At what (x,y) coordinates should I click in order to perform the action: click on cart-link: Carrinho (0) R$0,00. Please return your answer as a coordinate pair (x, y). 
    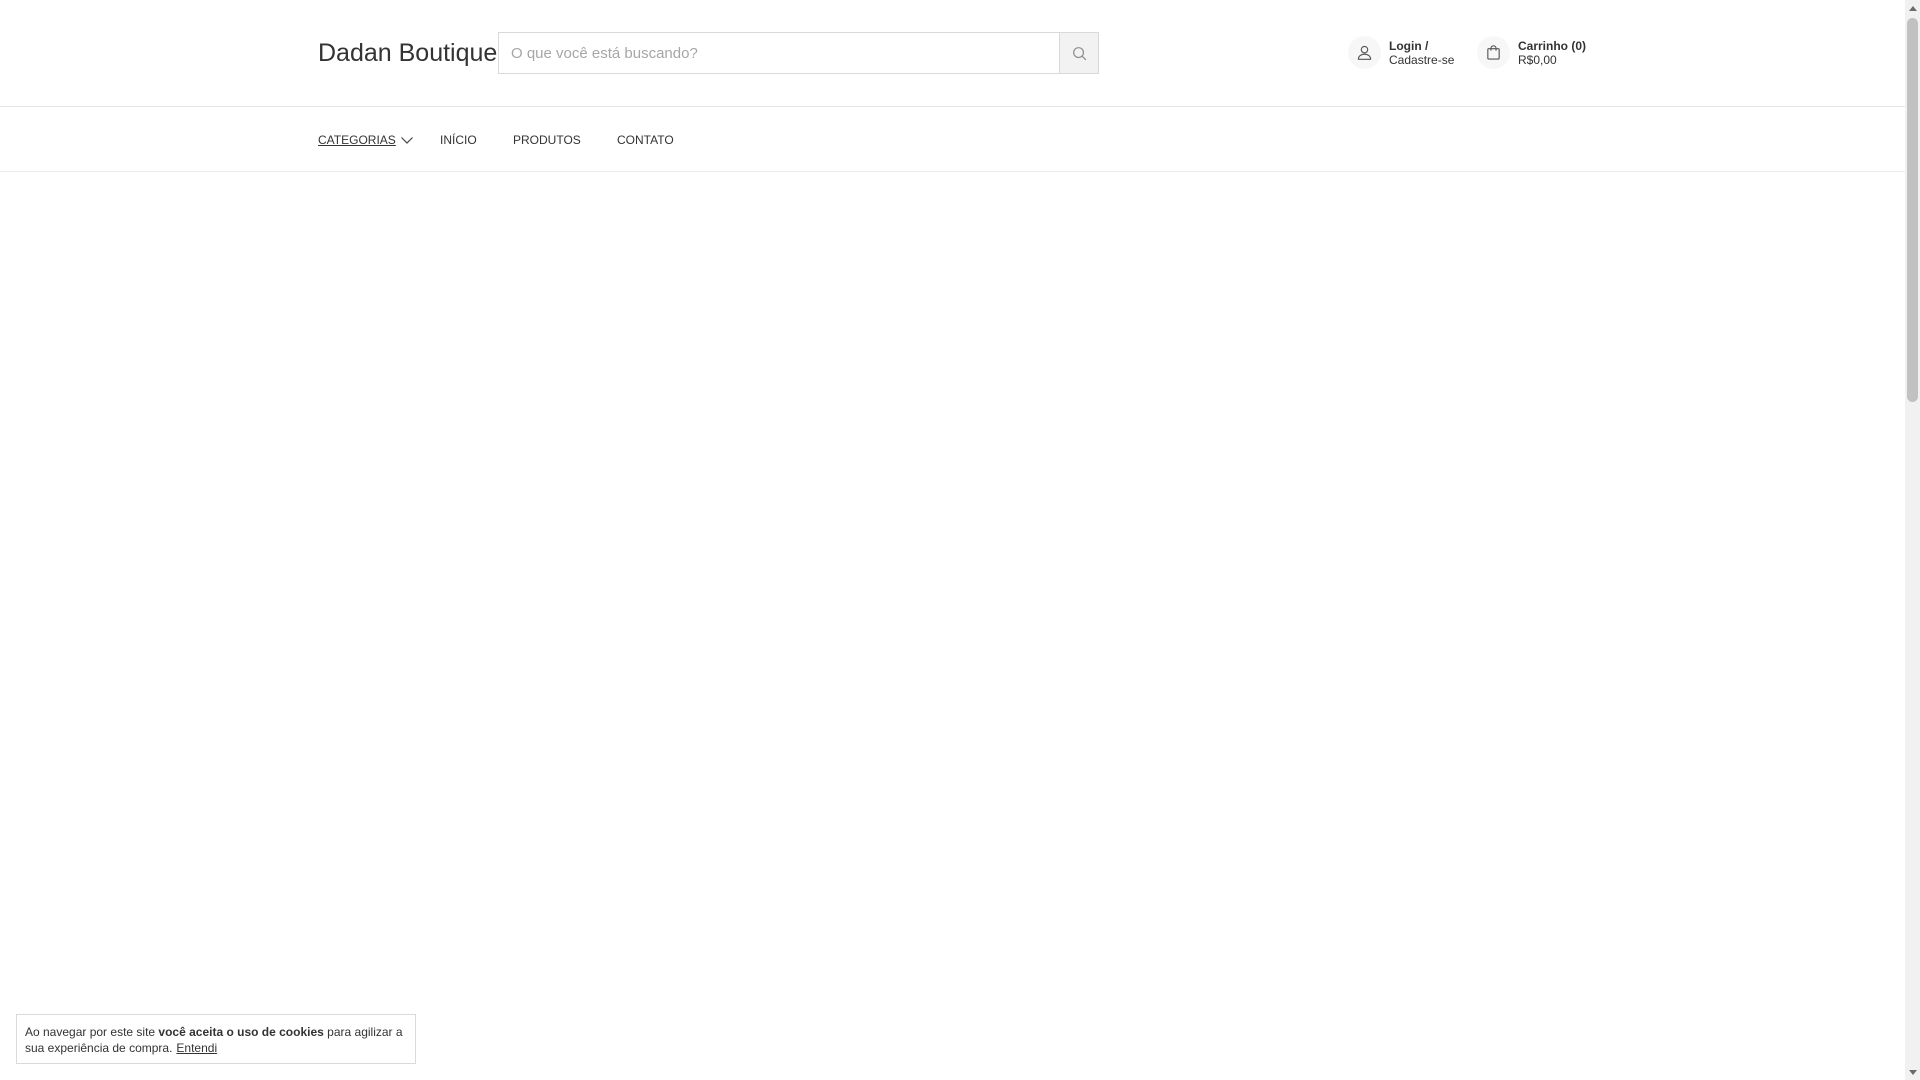
    Looking at the image, I should click on (1531, 52).